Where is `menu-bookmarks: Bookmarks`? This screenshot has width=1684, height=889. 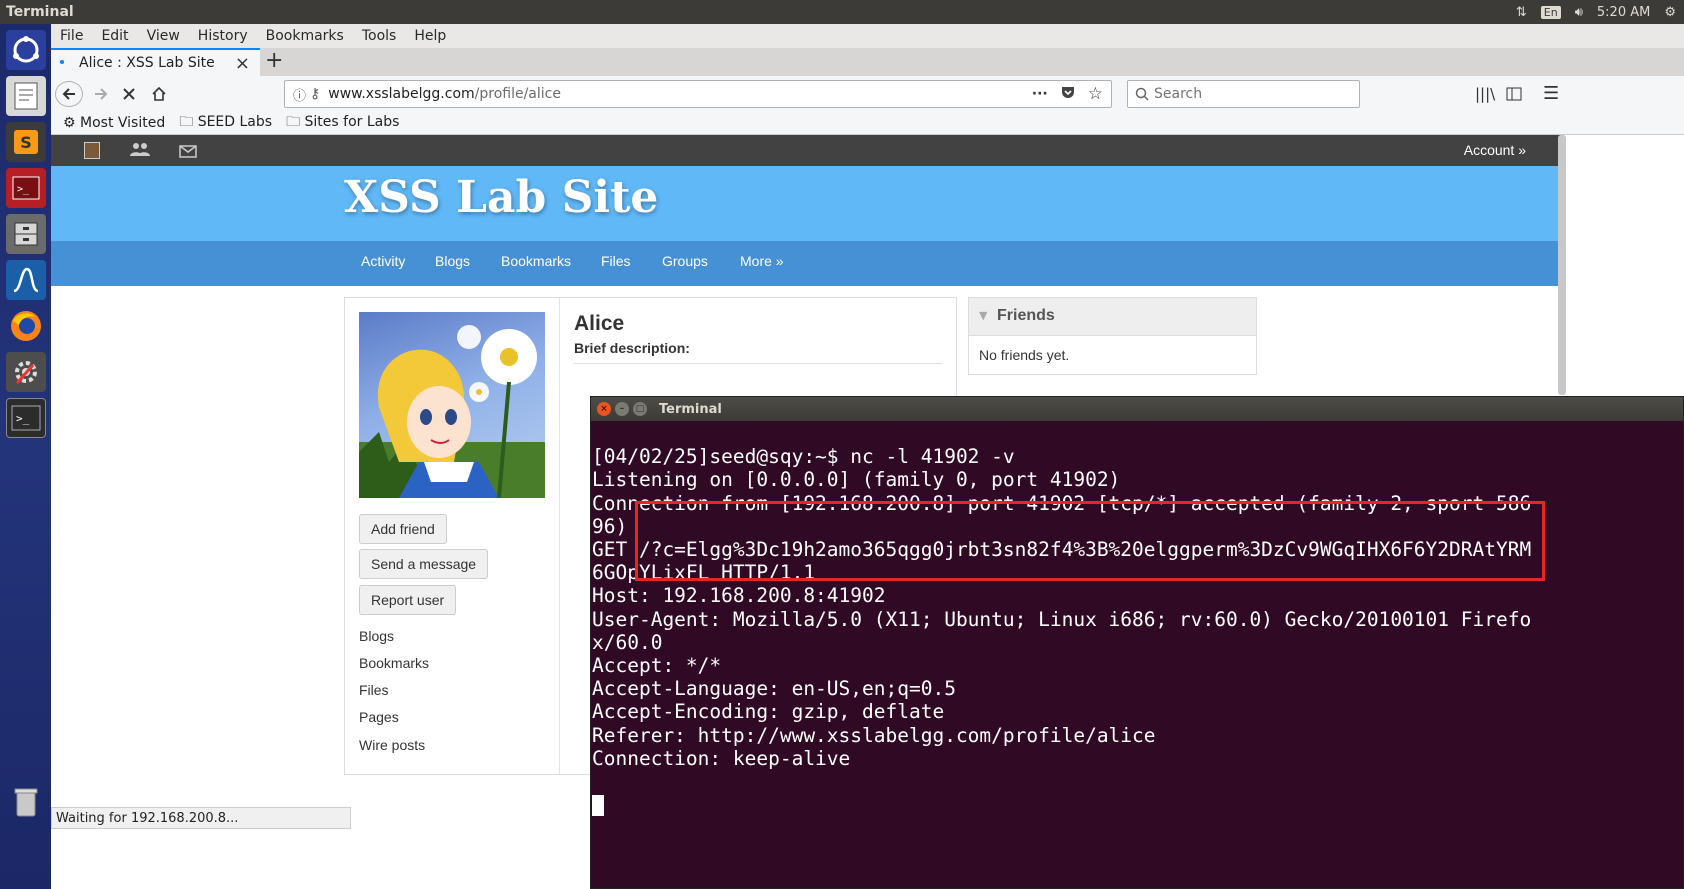 menu-bookmarks: Bookmarks is located at coordinates (305, 36).